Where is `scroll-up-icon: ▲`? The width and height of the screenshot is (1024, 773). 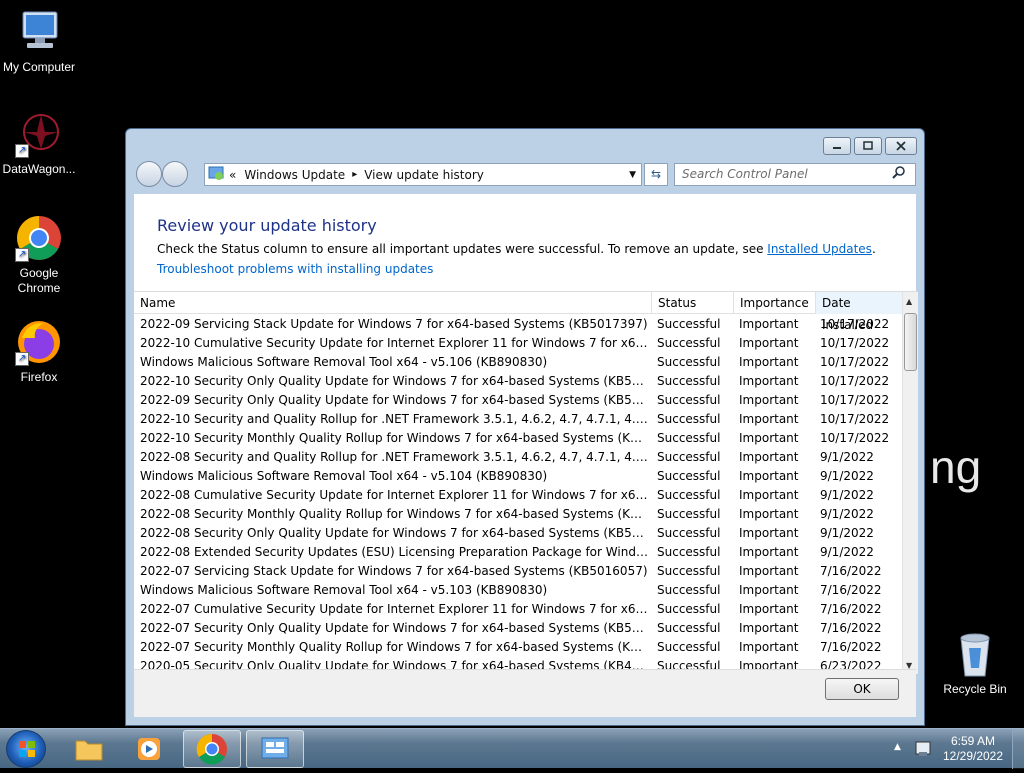 scroll-up-icon: ▲ is located at coordinates (909, 301).